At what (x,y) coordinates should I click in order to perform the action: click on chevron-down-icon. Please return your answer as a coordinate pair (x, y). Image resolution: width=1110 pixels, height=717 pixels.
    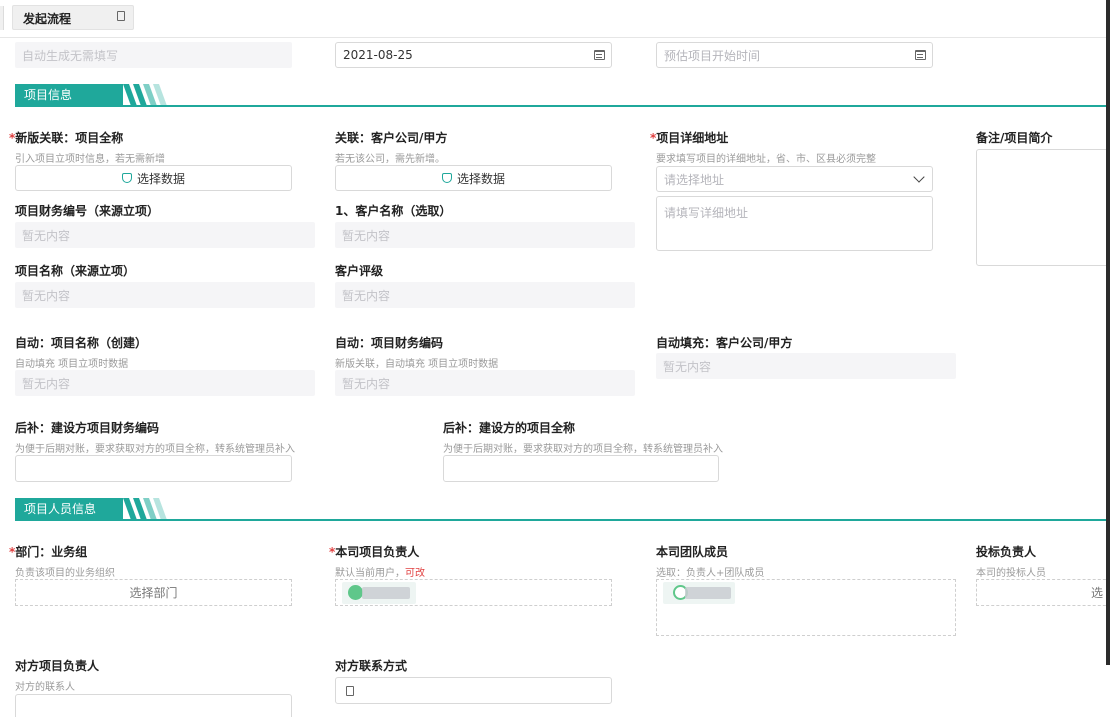
    Looking at the image, I should click on (919, 177).